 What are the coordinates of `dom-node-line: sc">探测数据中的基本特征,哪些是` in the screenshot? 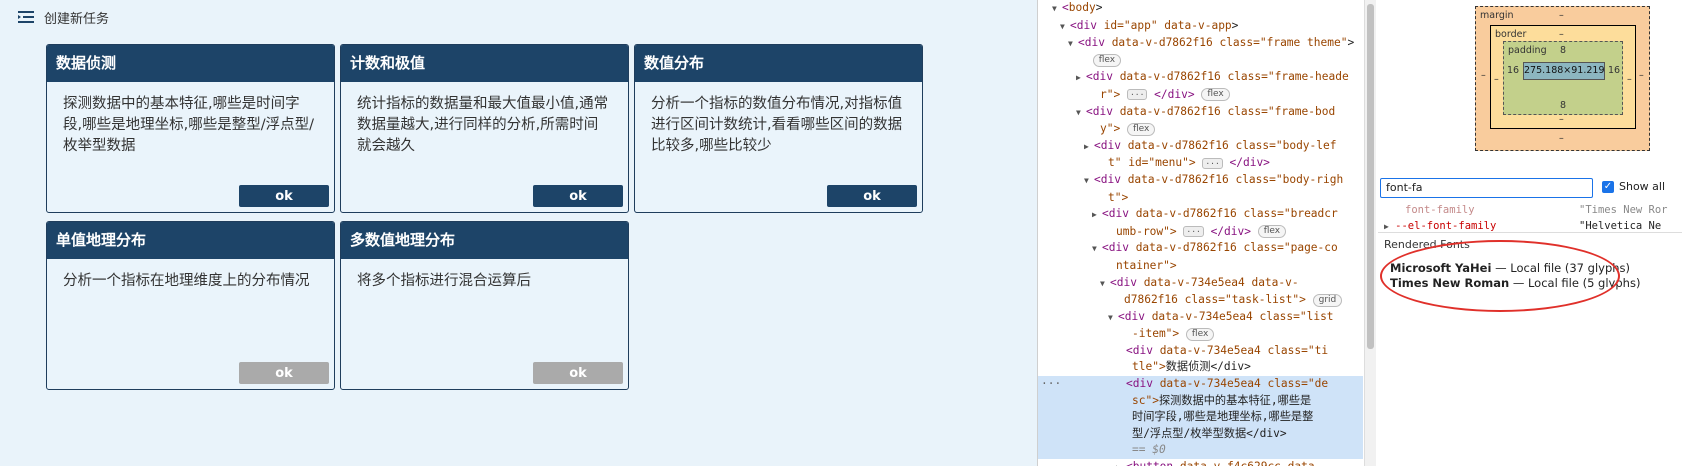 It's located at (1200, 401).